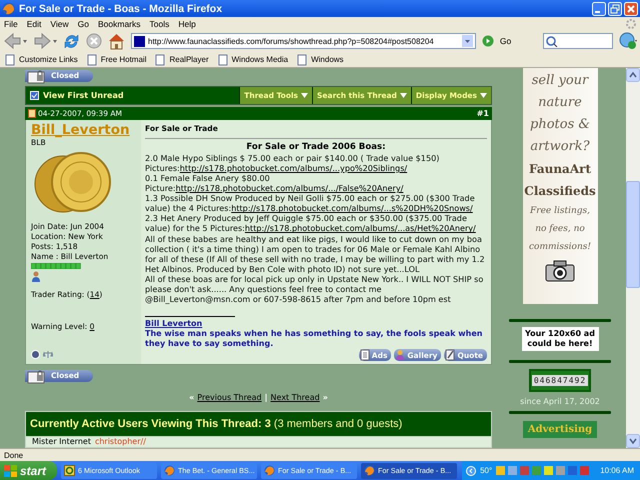  Describe the element at coordinates (11, 23) in the screenshot. I see `menu-item: File` at that location.